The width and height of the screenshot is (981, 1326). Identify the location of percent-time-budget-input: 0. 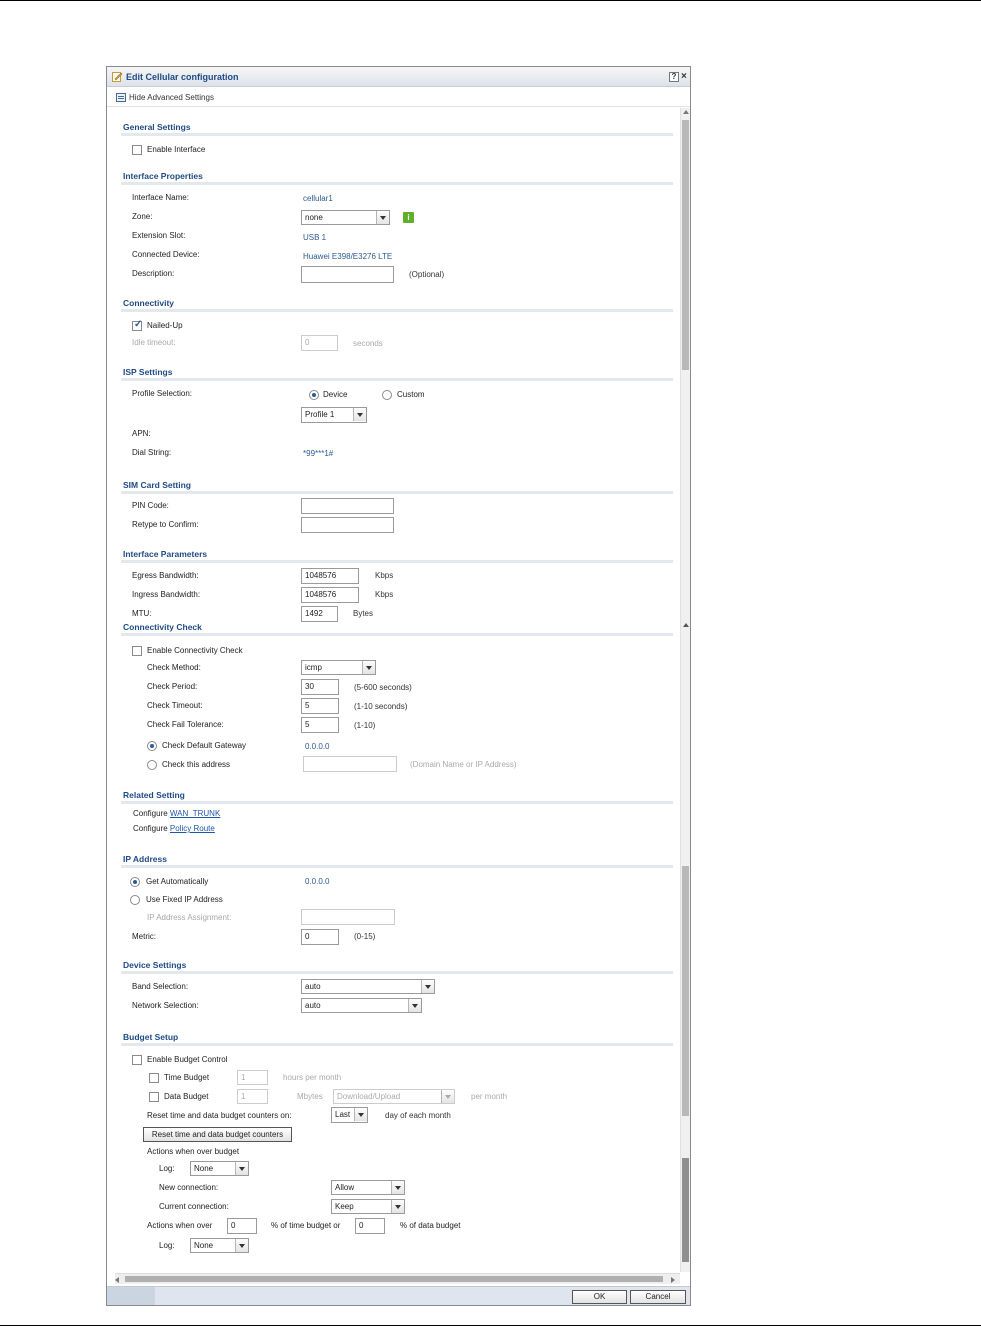
(242, 1226).